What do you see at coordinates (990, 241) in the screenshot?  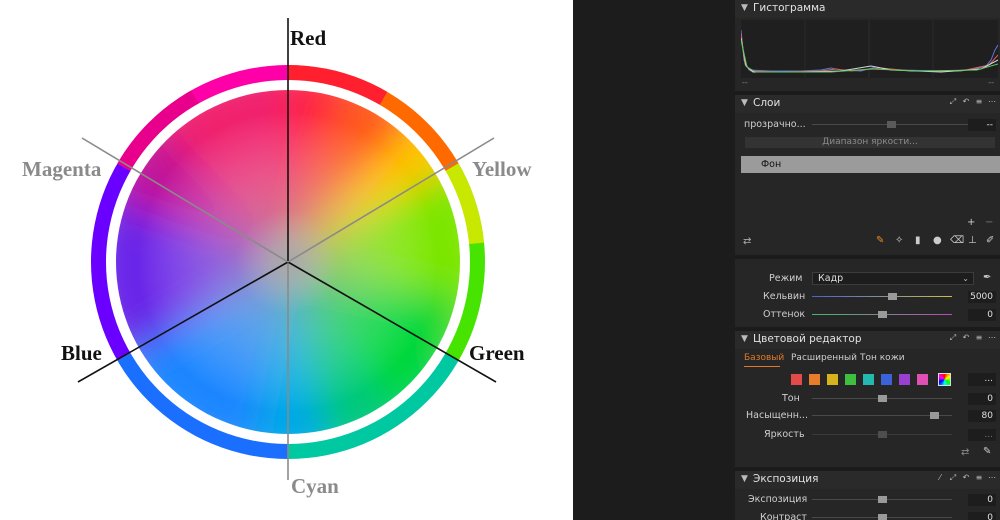 I see `clone-icon: ✐` at bounding box center [990, 241].